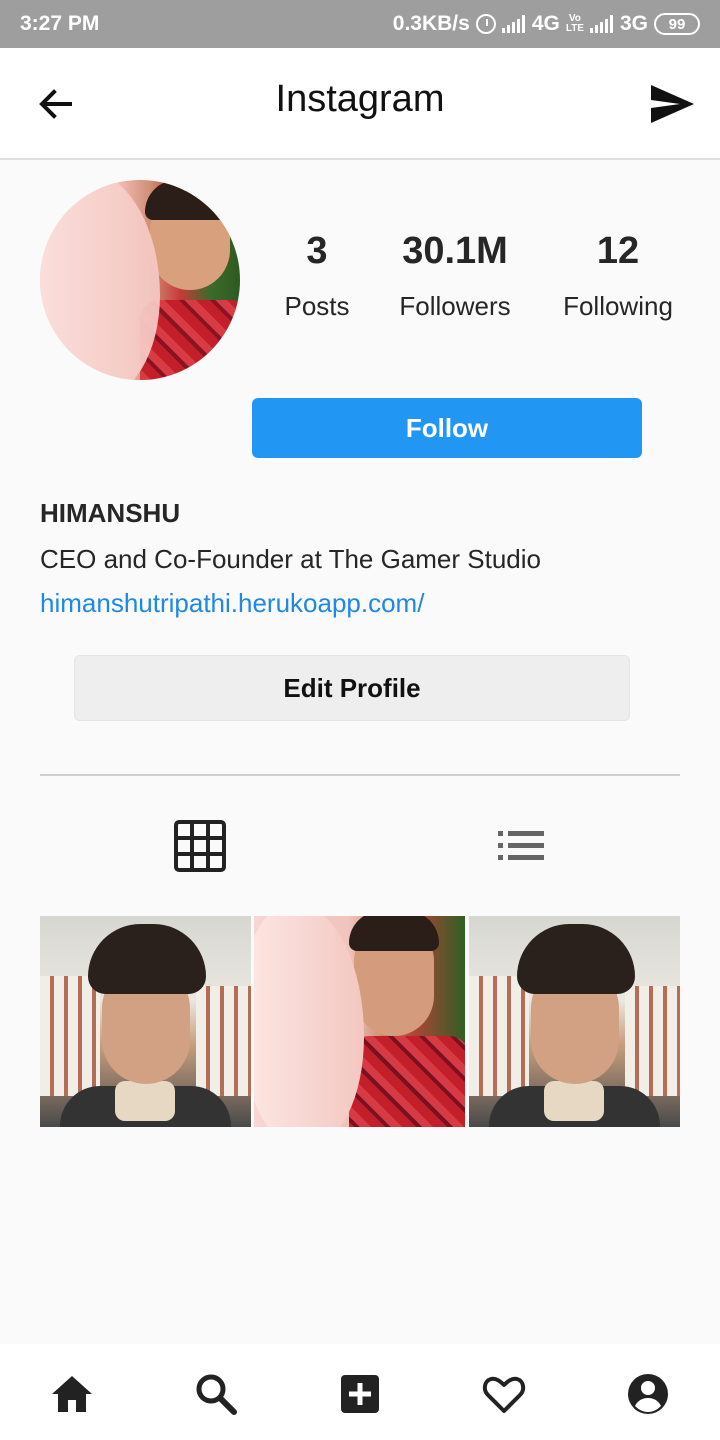  Describe the element at coordinates (72, 1394) in the screenshot. I see `home-icon` at that location.